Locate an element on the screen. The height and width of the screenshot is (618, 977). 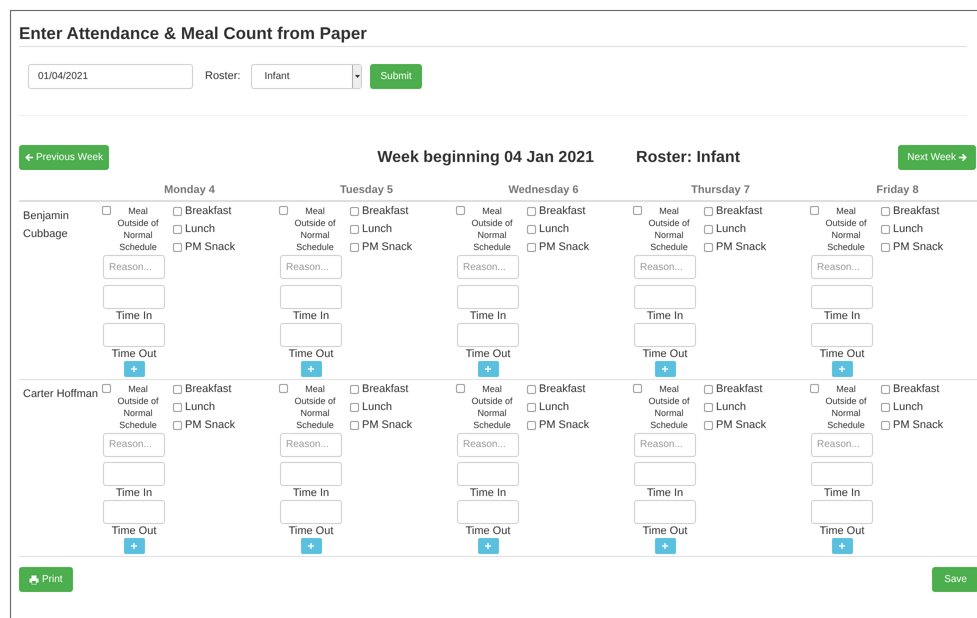
submit-button: Submit is located at coordinates (396, 76).